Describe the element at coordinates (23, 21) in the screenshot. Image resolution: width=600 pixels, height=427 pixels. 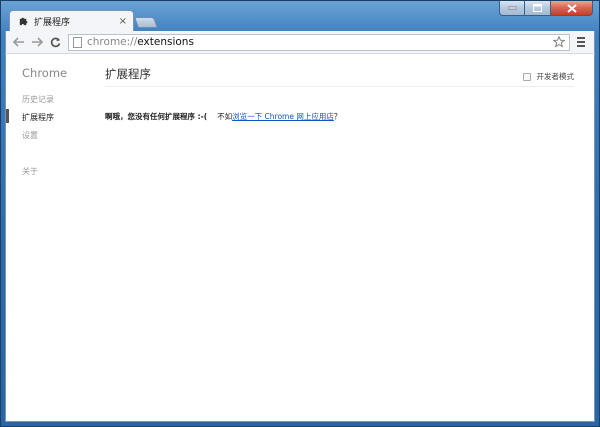
I see `puzzle-piece-icon` at that location.